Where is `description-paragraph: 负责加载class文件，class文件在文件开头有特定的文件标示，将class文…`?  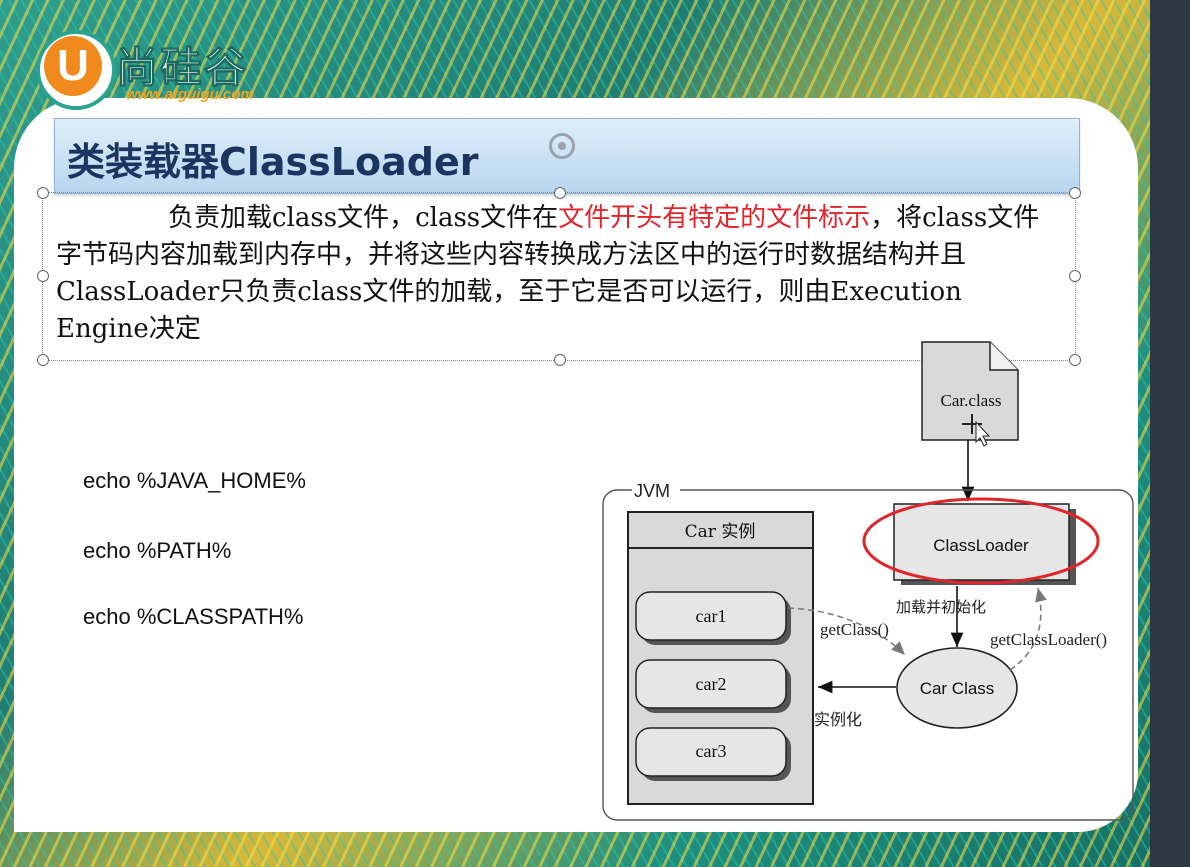 description-paragraph: 负责加载class文件，class文件在文件开头有特定的文件标示，将class文… is located at coordinates (556, 274).